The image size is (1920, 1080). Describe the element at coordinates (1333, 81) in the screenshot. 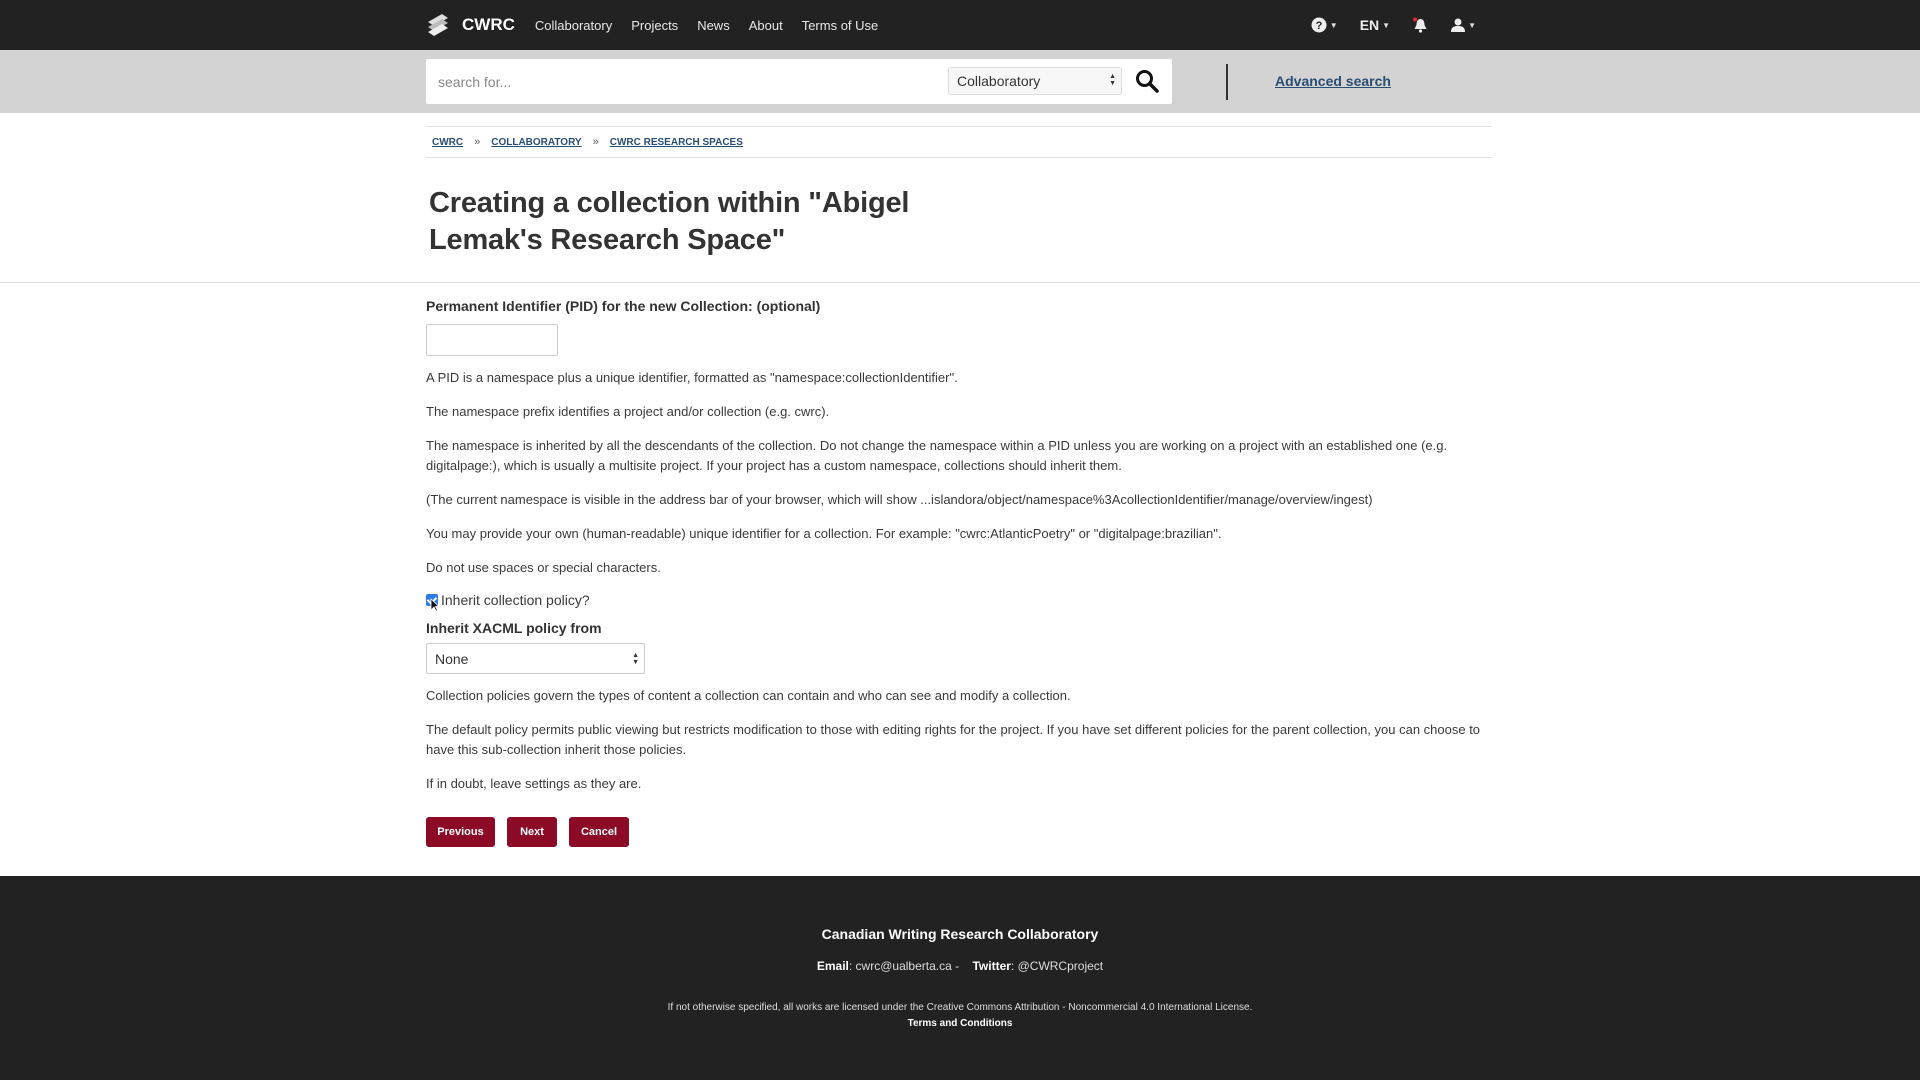

I see `advanced-search-link: Advanced search` at that location.